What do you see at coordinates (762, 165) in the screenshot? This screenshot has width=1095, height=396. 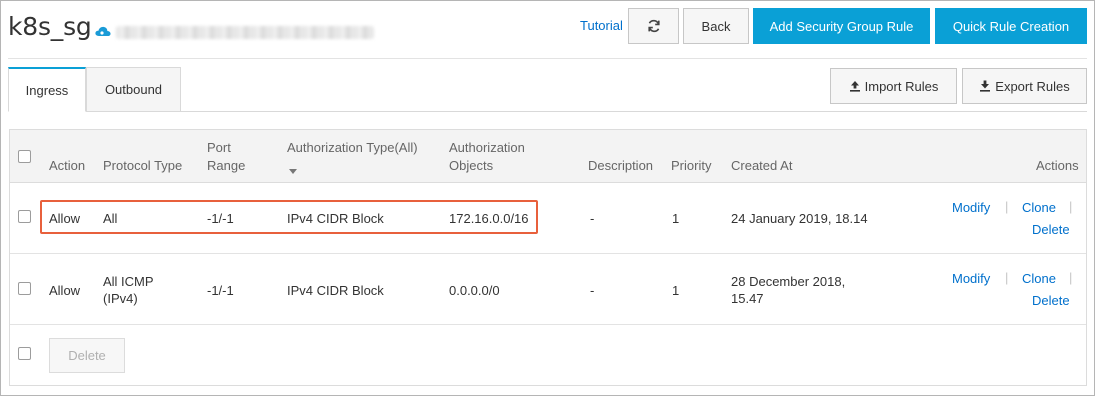 I see `col-created-at: Created At` at bounding box center [762, 165].